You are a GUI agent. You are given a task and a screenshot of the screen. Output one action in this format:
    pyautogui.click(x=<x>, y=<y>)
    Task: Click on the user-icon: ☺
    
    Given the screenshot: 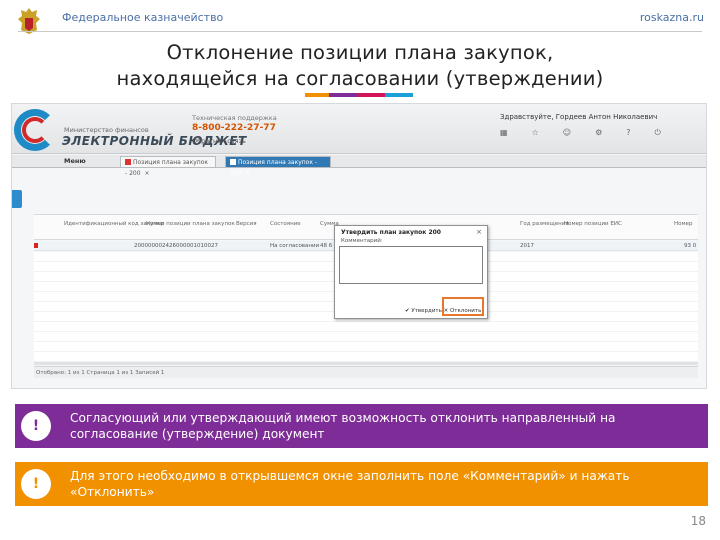 What is the action you would take?
    pyautogui.click(x=567, y=133)
    